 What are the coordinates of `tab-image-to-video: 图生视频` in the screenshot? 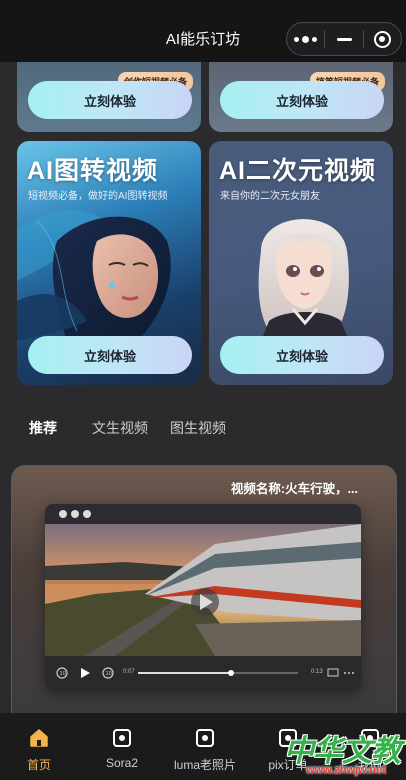 It's located at (198, 428).